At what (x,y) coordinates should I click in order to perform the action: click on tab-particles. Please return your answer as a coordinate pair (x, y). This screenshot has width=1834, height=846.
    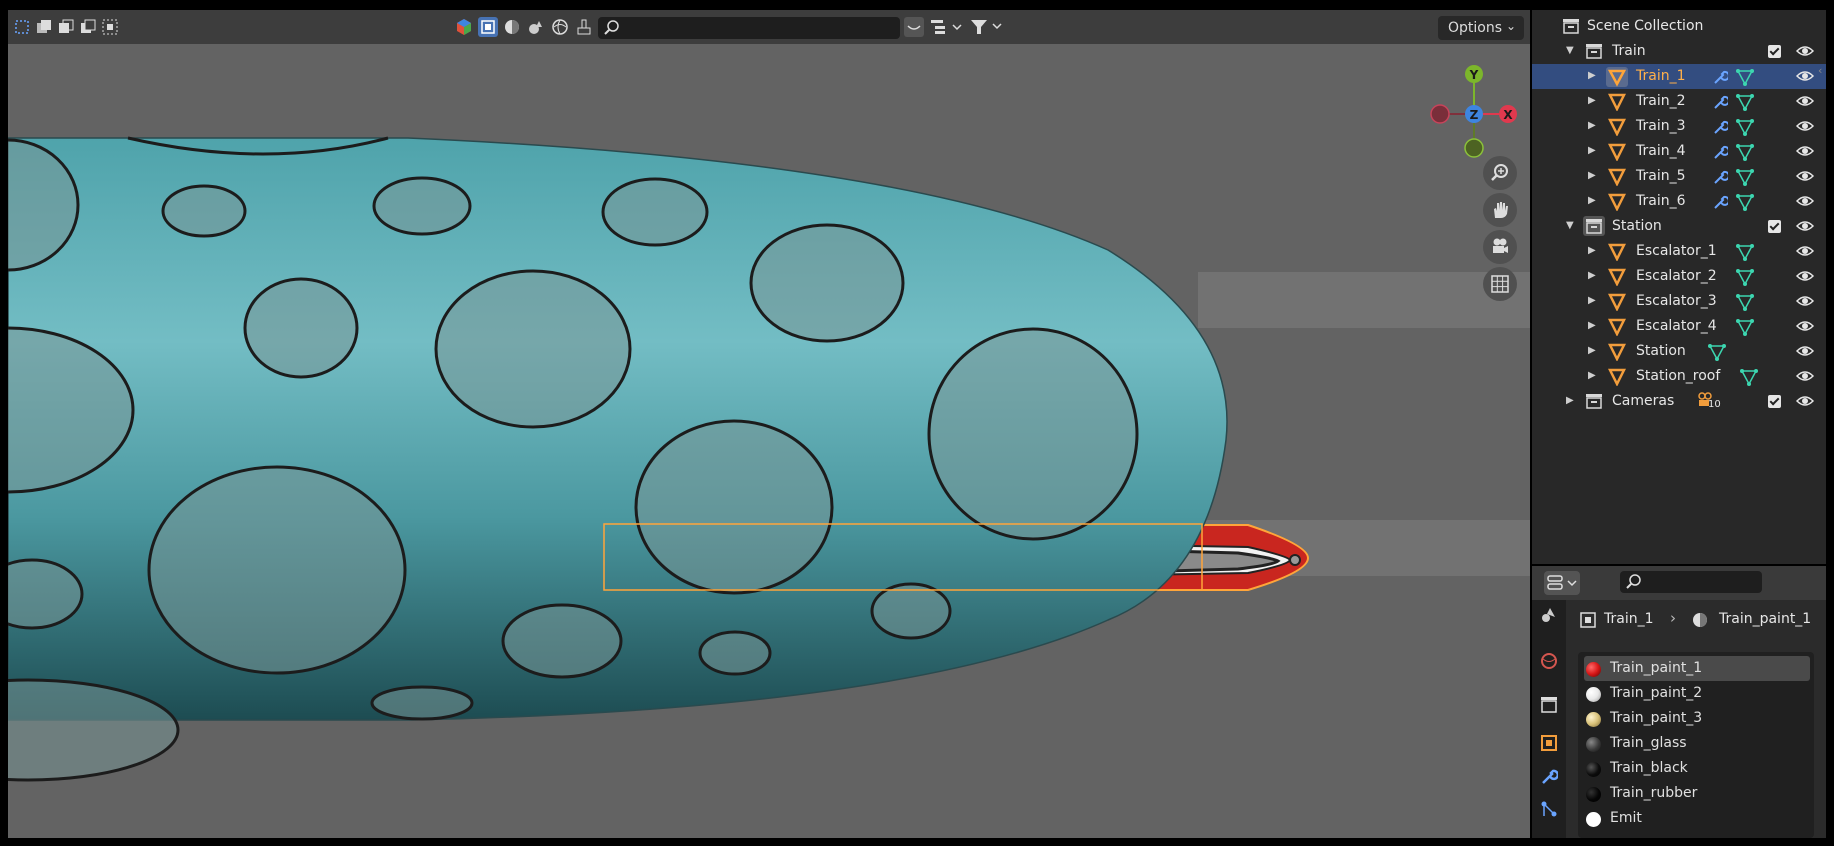
    Looking at the image, I should click on (1549, 809).